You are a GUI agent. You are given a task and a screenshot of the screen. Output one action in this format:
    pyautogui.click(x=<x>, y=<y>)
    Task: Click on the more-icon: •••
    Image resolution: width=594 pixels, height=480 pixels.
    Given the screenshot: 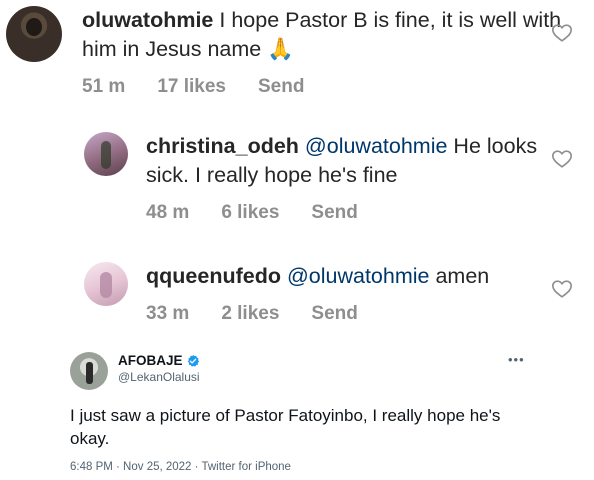 What is the action you would take?
    pyautogui.click(x=516, y=359)
    